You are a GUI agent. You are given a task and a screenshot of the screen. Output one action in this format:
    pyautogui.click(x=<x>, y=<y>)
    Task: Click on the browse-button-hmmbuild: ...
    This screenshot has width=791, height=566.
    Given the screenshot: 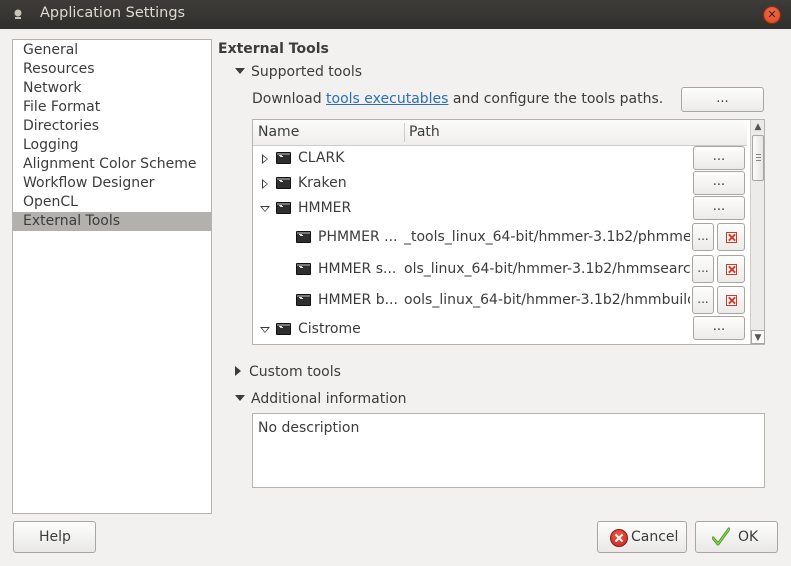 What is the action you would take?
    pyautogui.click(x=703, y=300)
    